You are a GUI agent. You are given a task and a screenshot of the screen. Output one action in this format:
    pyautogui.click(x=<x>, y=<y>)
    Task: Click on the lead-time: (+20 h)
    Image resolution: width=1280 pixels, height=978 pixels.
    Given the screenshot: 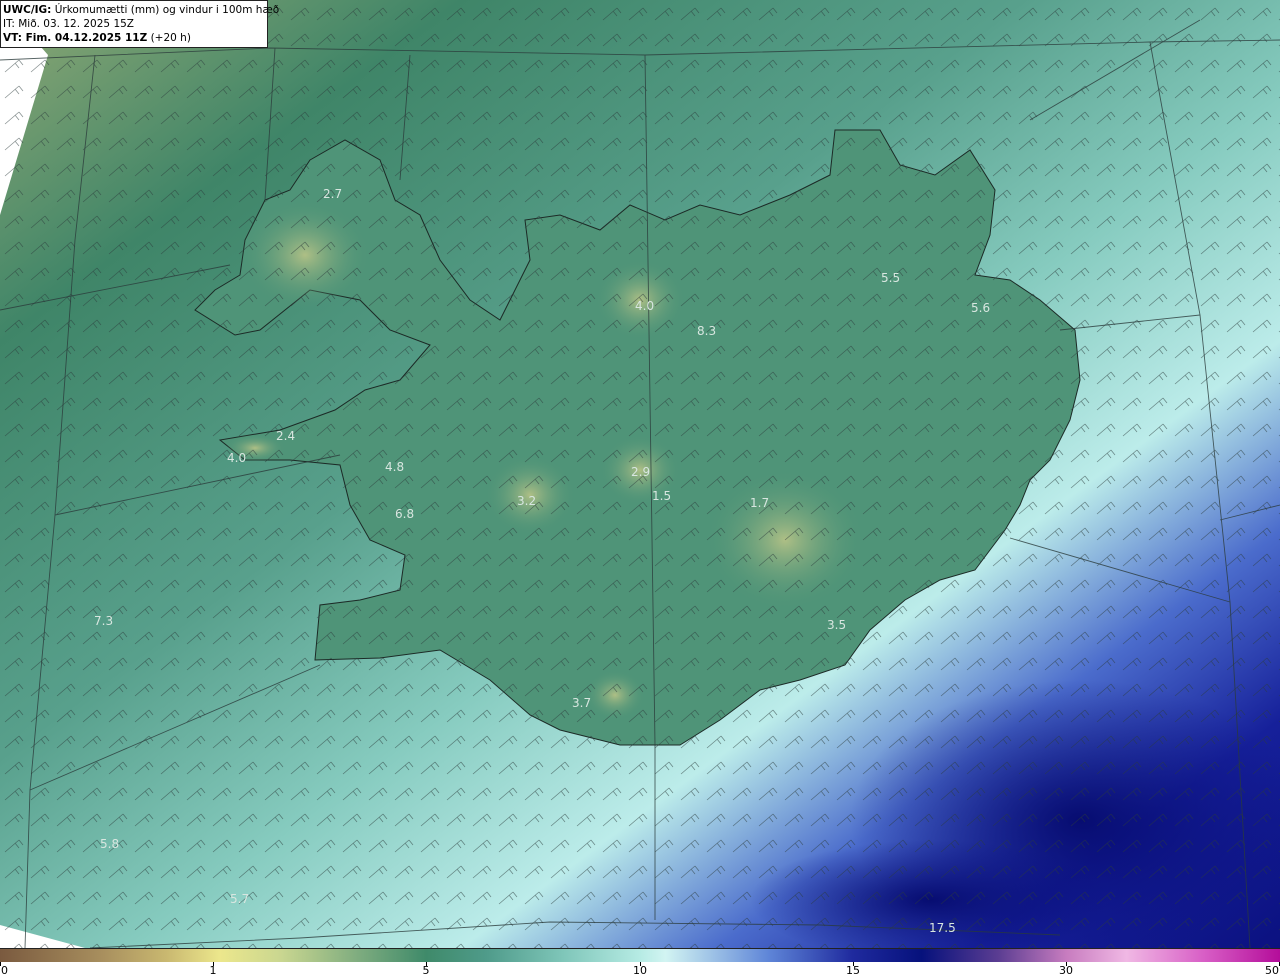 What is the action you would take?
    pyautogui.click(x=169, y=38)
    